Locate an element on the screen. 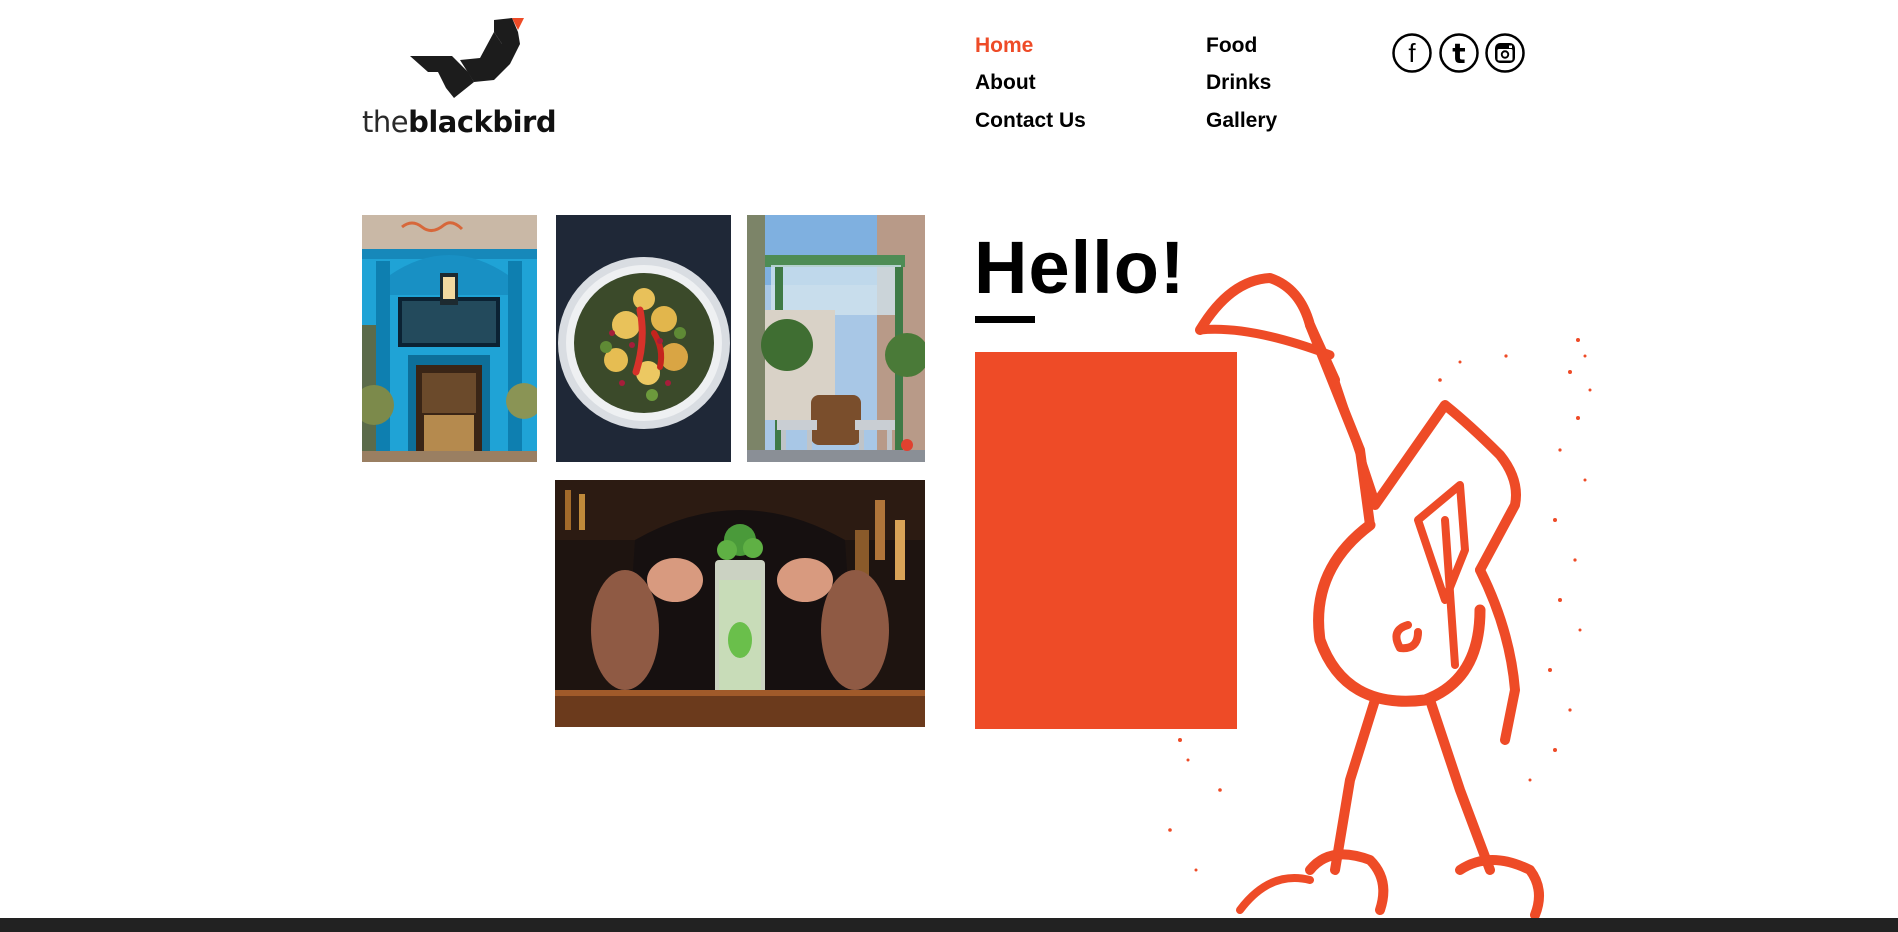  facebook-icon: f is located at coordinates (1412, 53).